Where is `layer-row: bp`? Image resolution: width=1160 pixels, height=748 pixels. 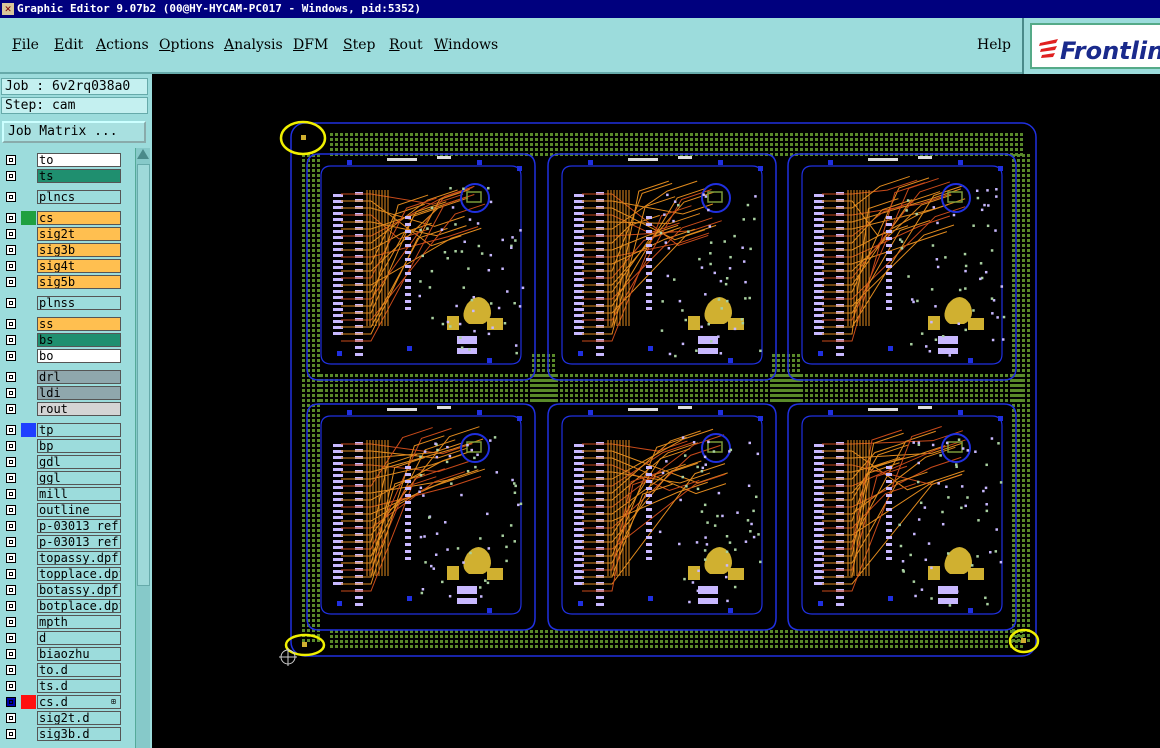 layer-row: bp is located at coordinates (62, 446).